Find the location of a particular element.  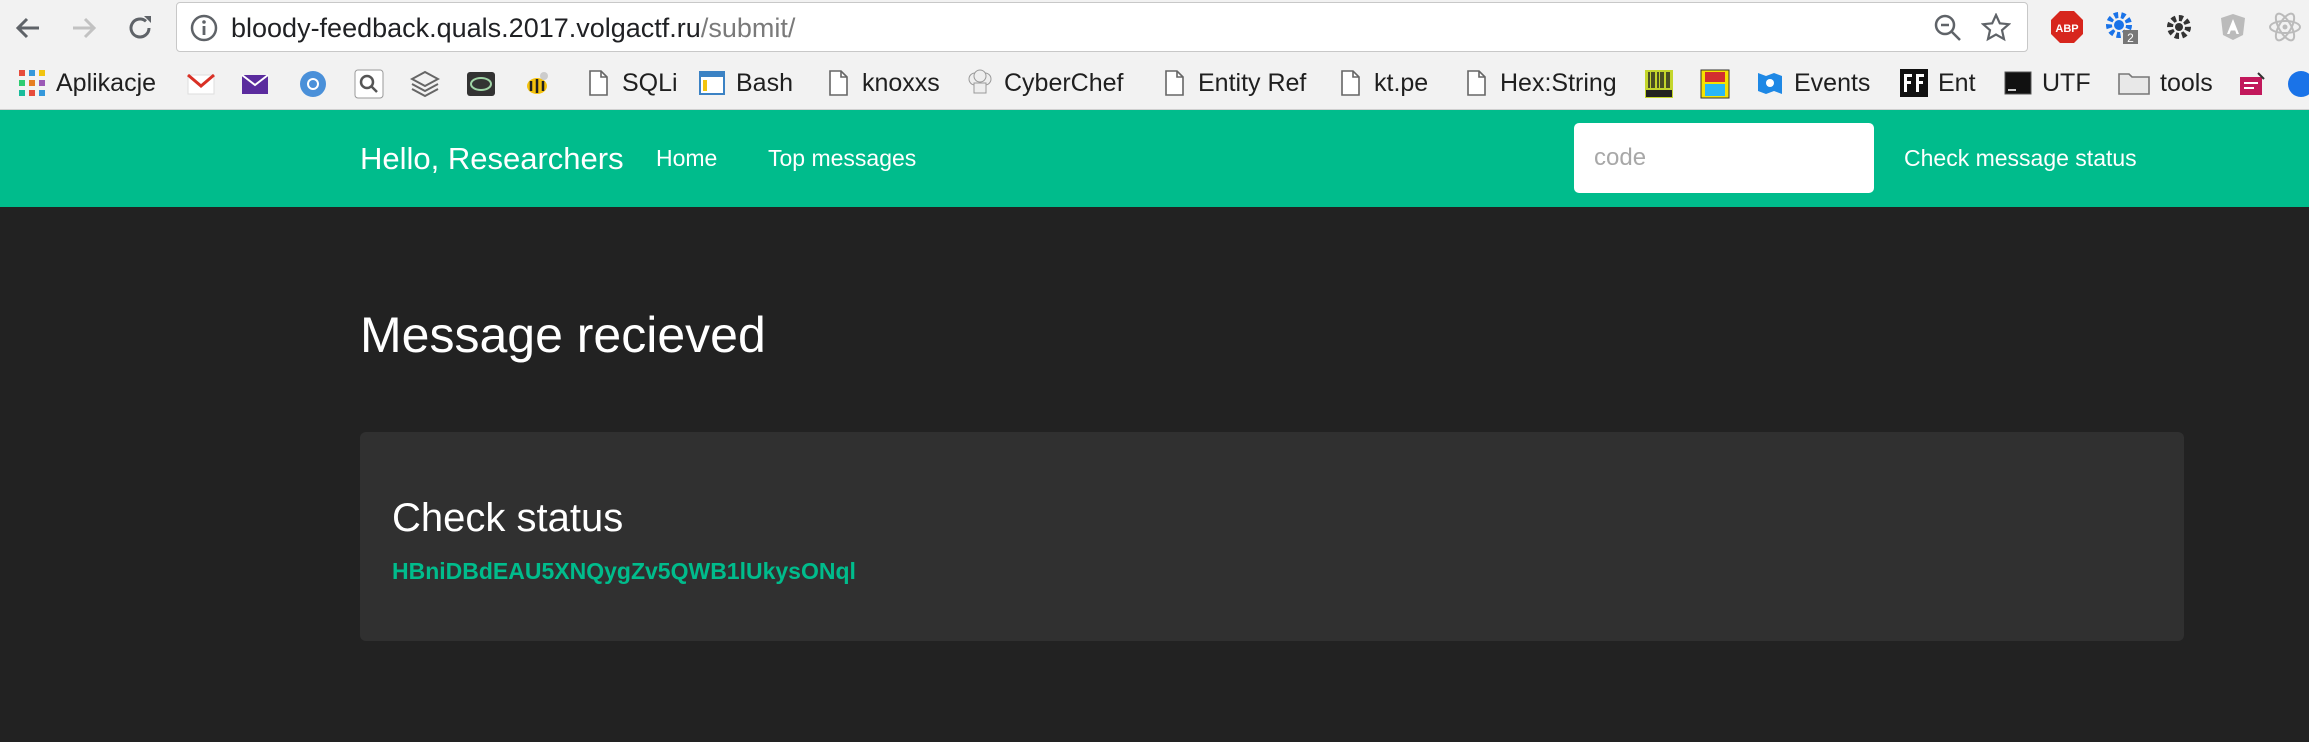

zoom-icon is located at coordinates (1948, 28).